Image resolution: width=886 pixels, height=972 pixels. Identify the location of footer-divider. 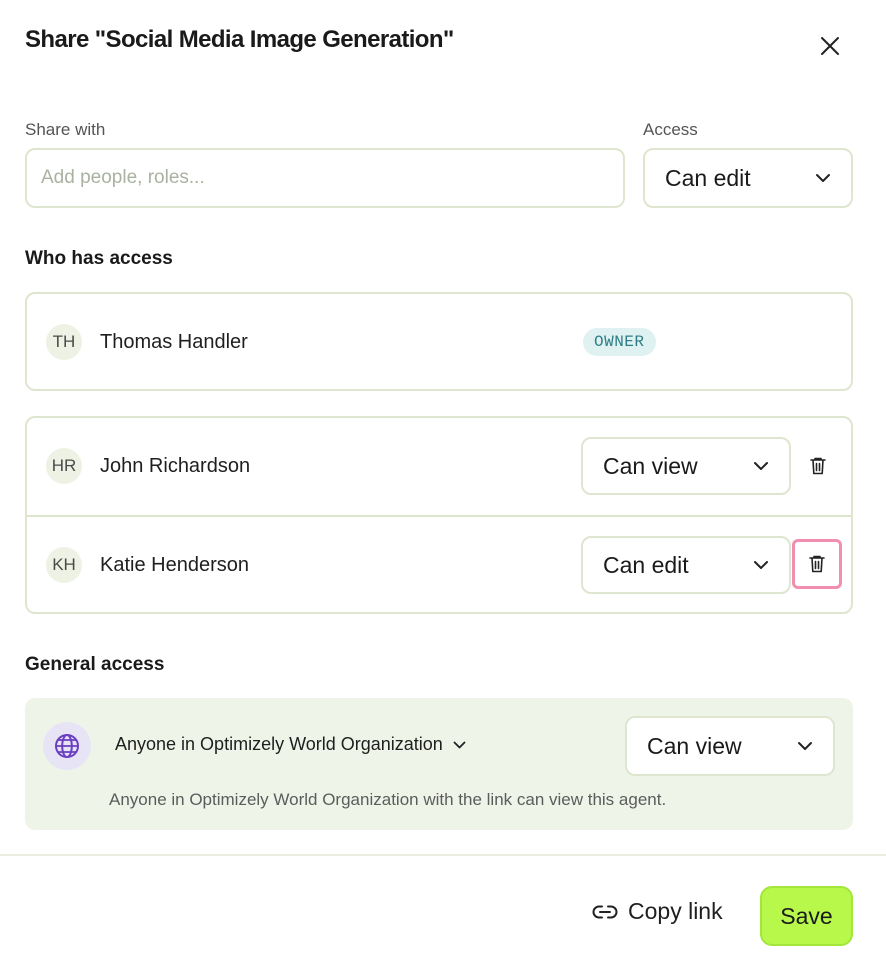
(443, 855).